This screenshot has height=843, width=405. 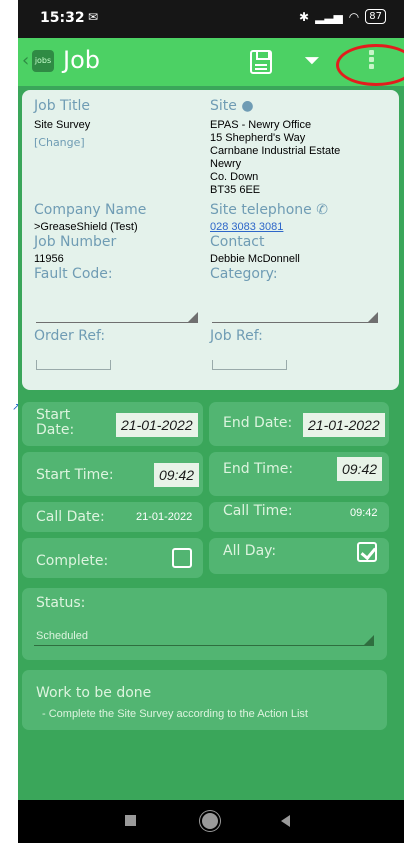 What do you see at coordinates (285, 821) in the screenshot?
I see `back-icon` at bounding box center [285, 821].